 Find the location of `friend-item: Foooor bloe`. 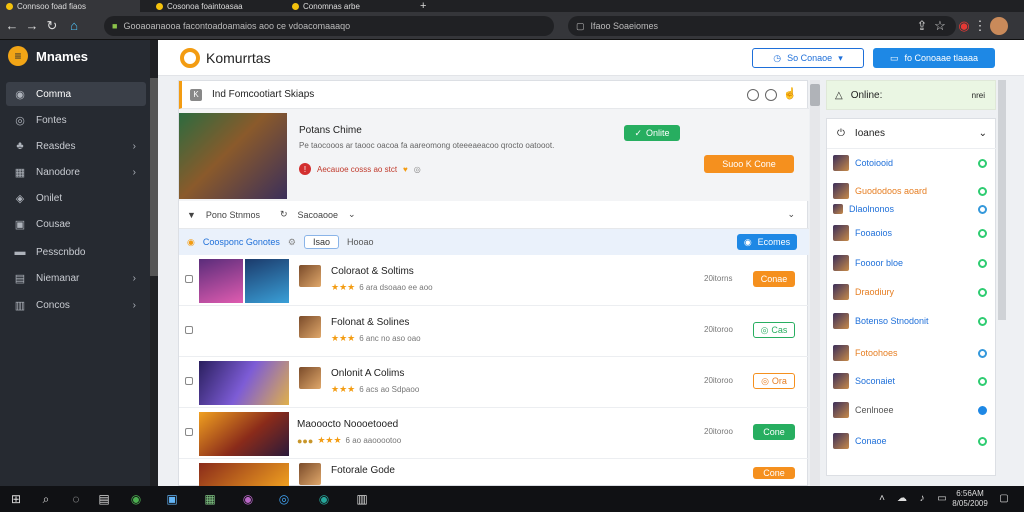

friend-item: Foooor bloe is located at coordinates (911, 263).